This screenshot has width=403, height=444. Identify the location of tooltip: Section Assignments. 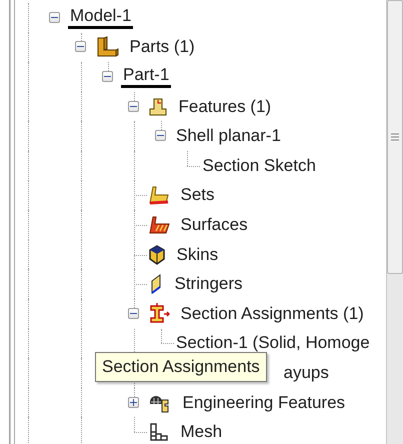
(181, 367).